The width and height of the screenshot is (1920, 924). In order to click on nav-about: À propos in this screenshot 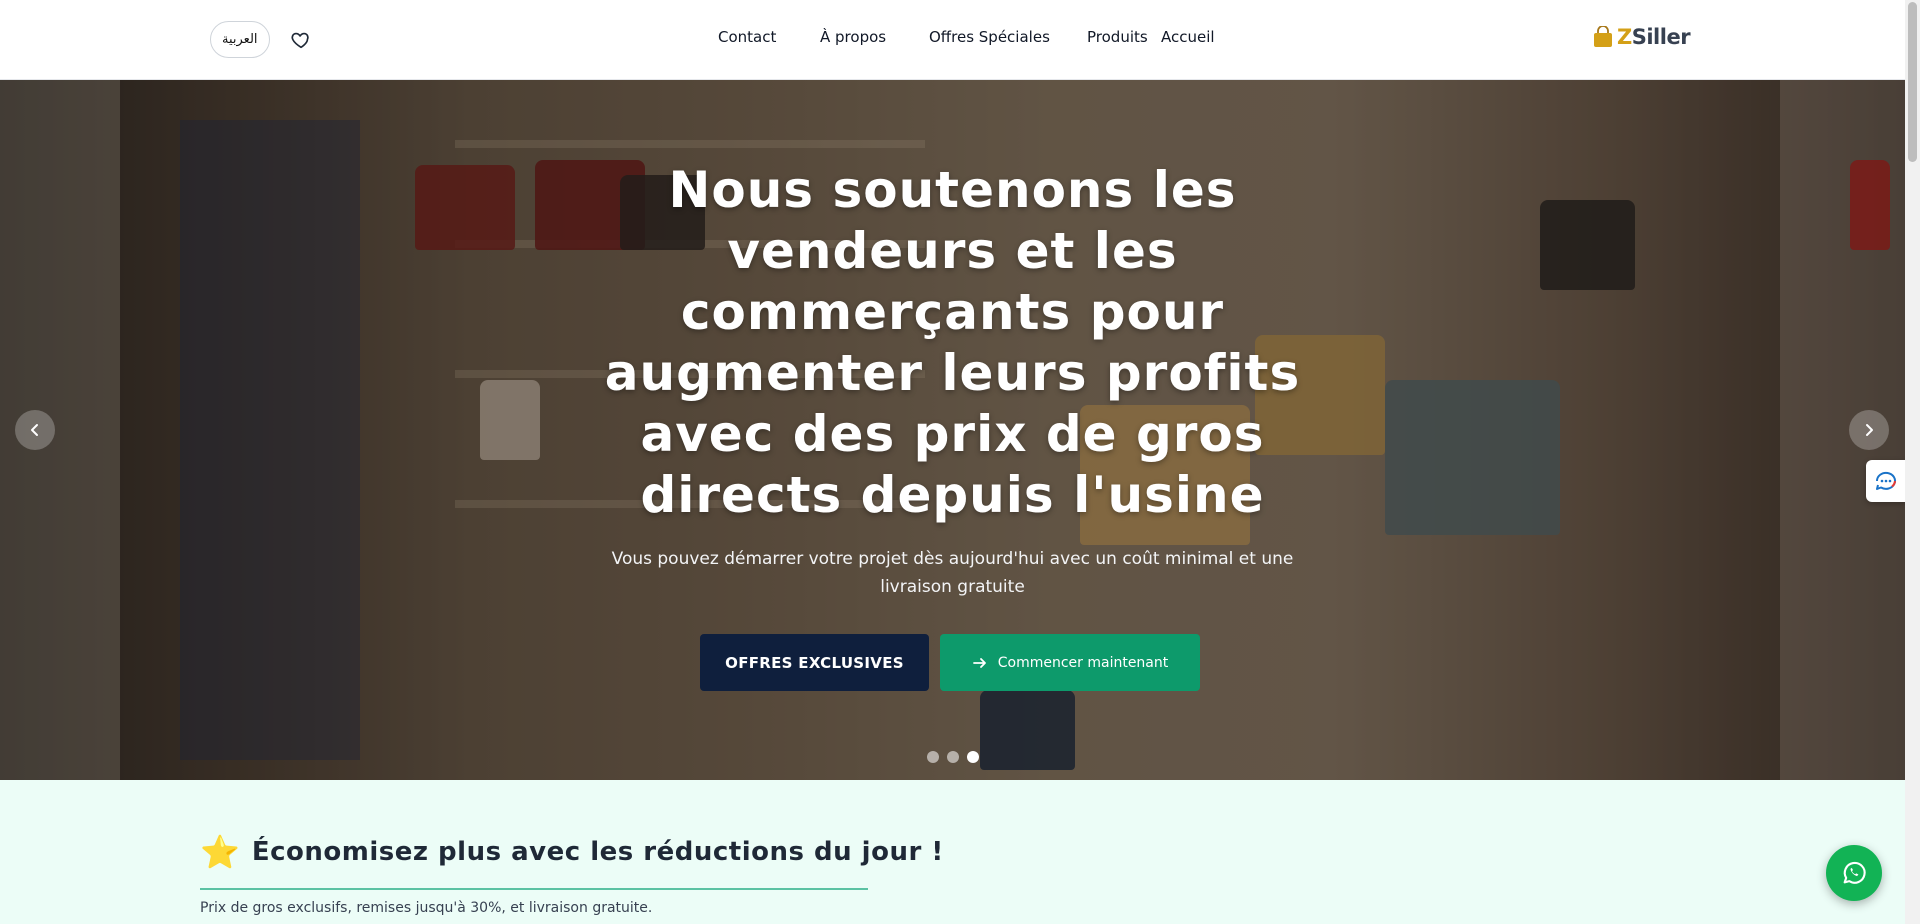, I will do `click(853, 37)`.